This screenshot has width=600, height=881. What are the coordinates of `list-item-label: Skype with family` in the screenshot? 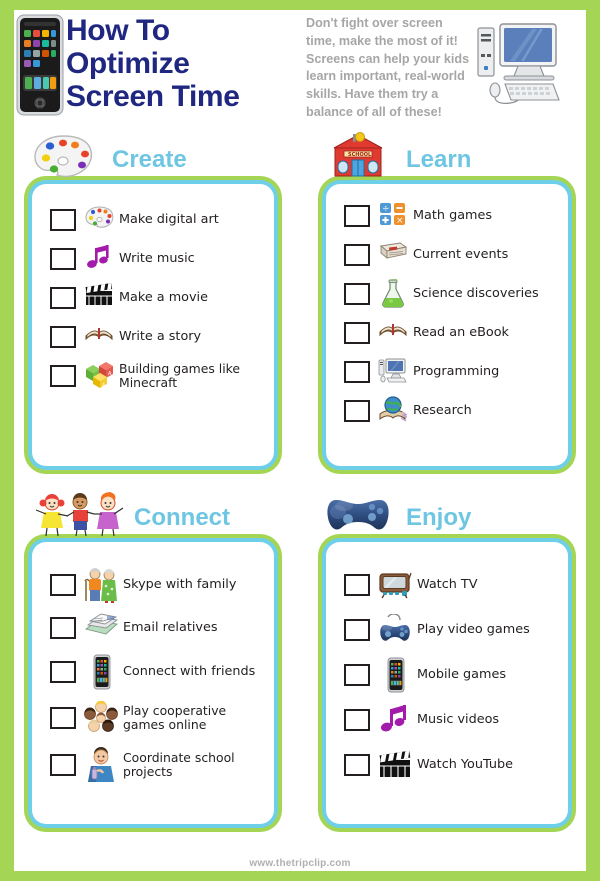 It's located at (180, 584).